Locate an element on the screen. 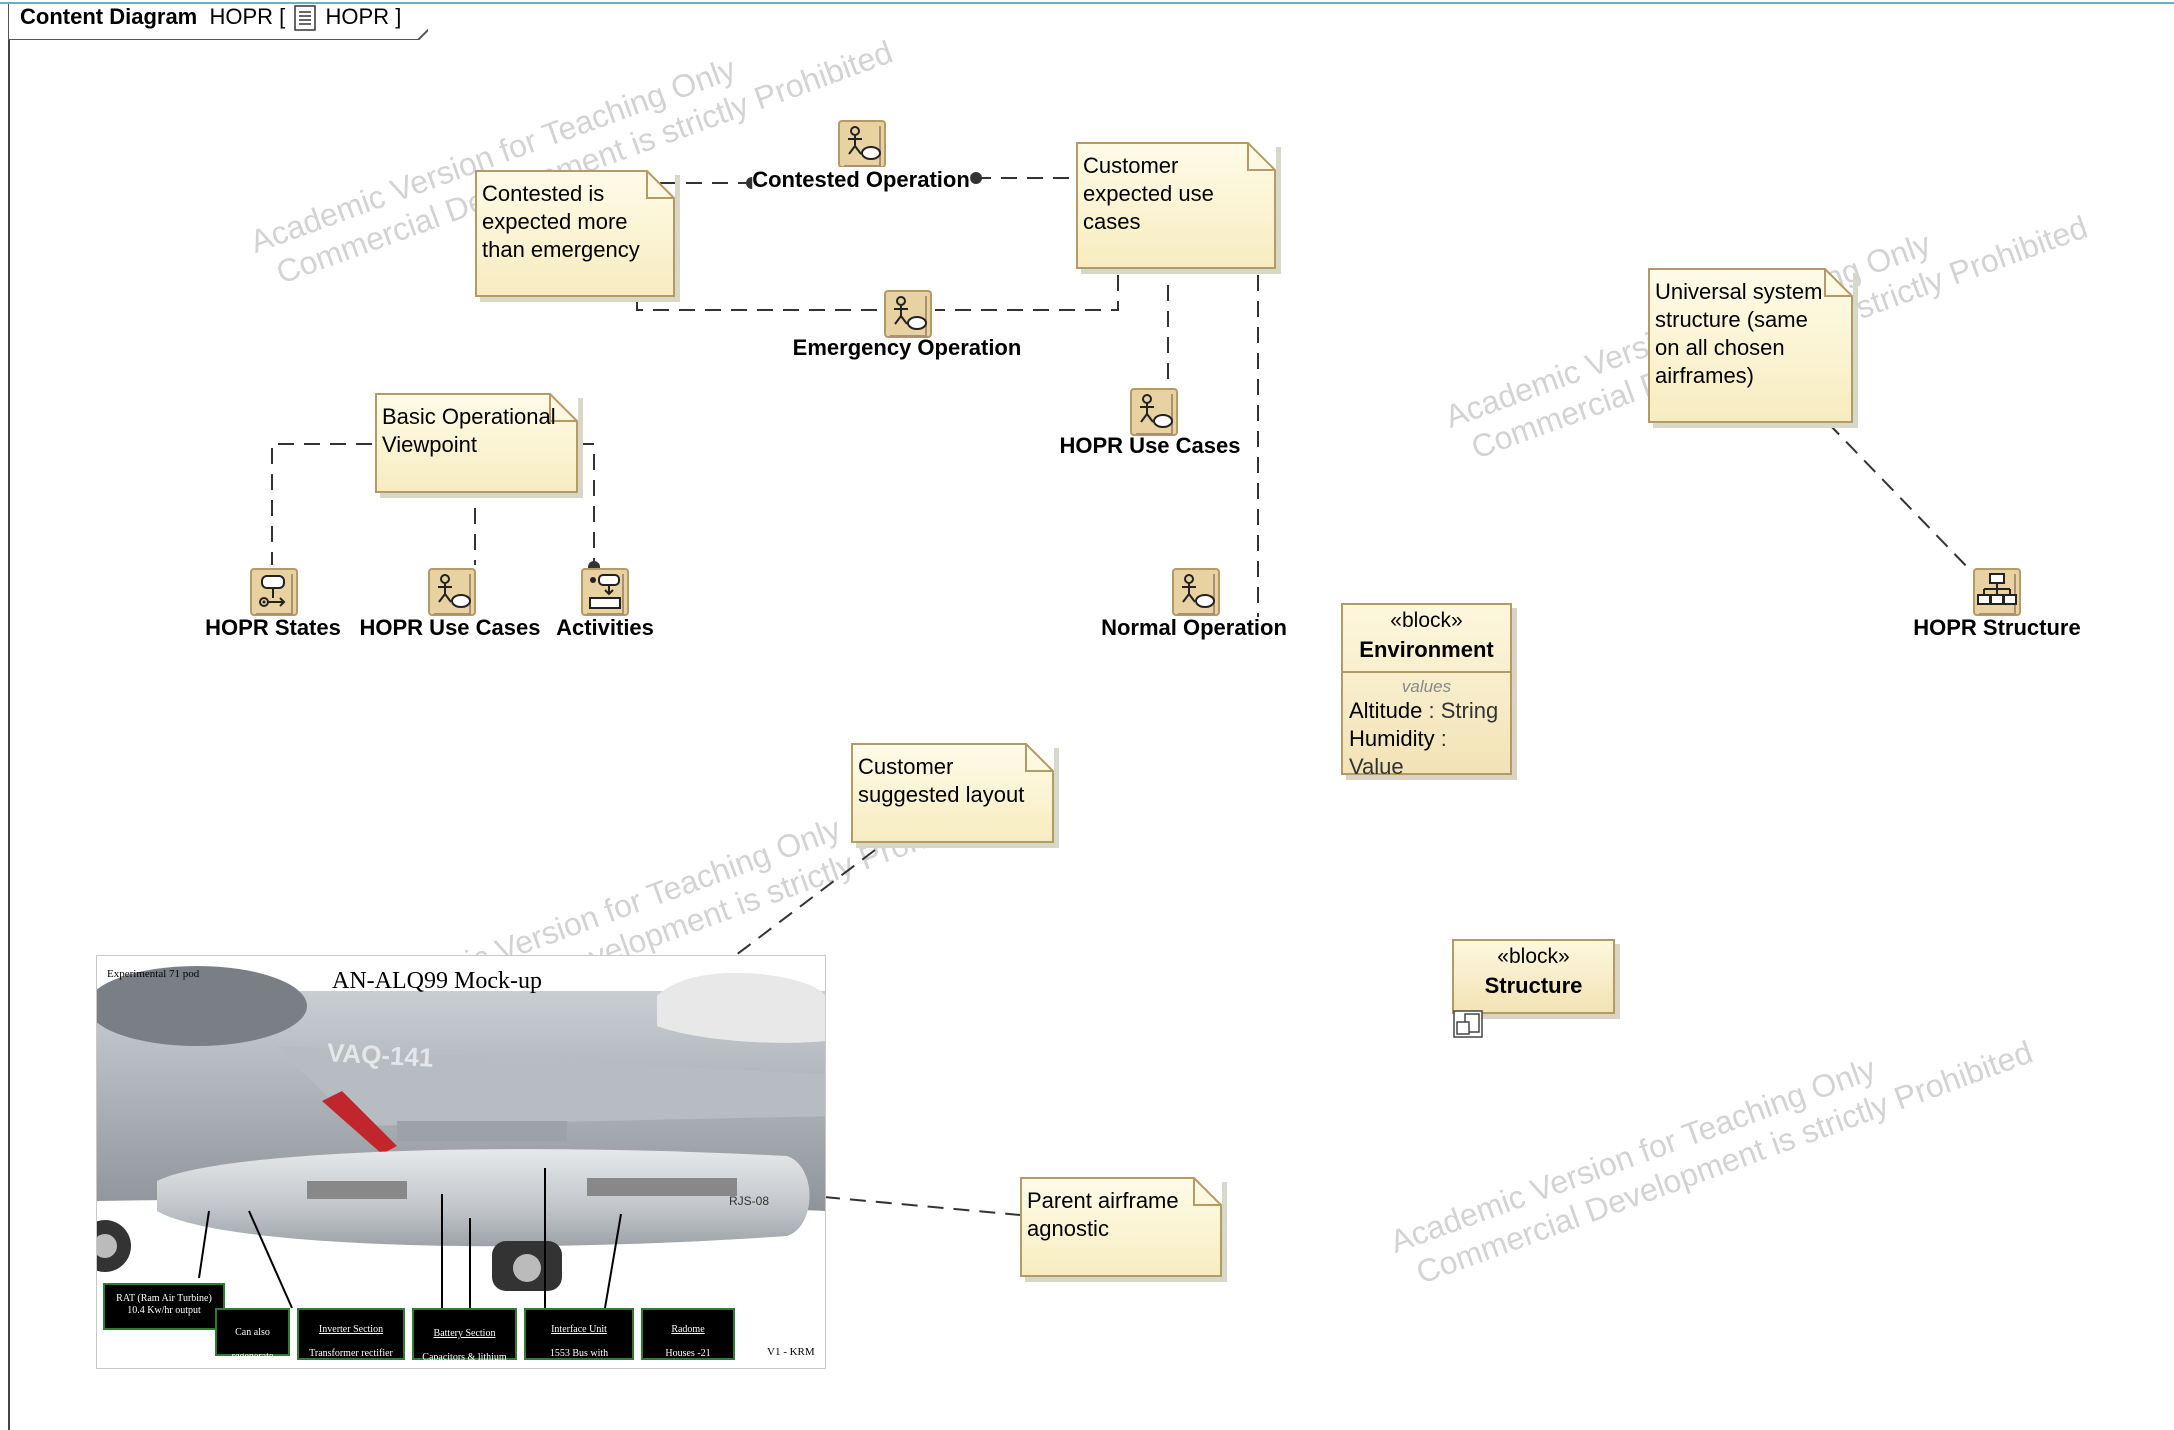 This screenshot has height=1430, width=2174. note-text: Customer expected use cases is located at coordinates (1148, 193).